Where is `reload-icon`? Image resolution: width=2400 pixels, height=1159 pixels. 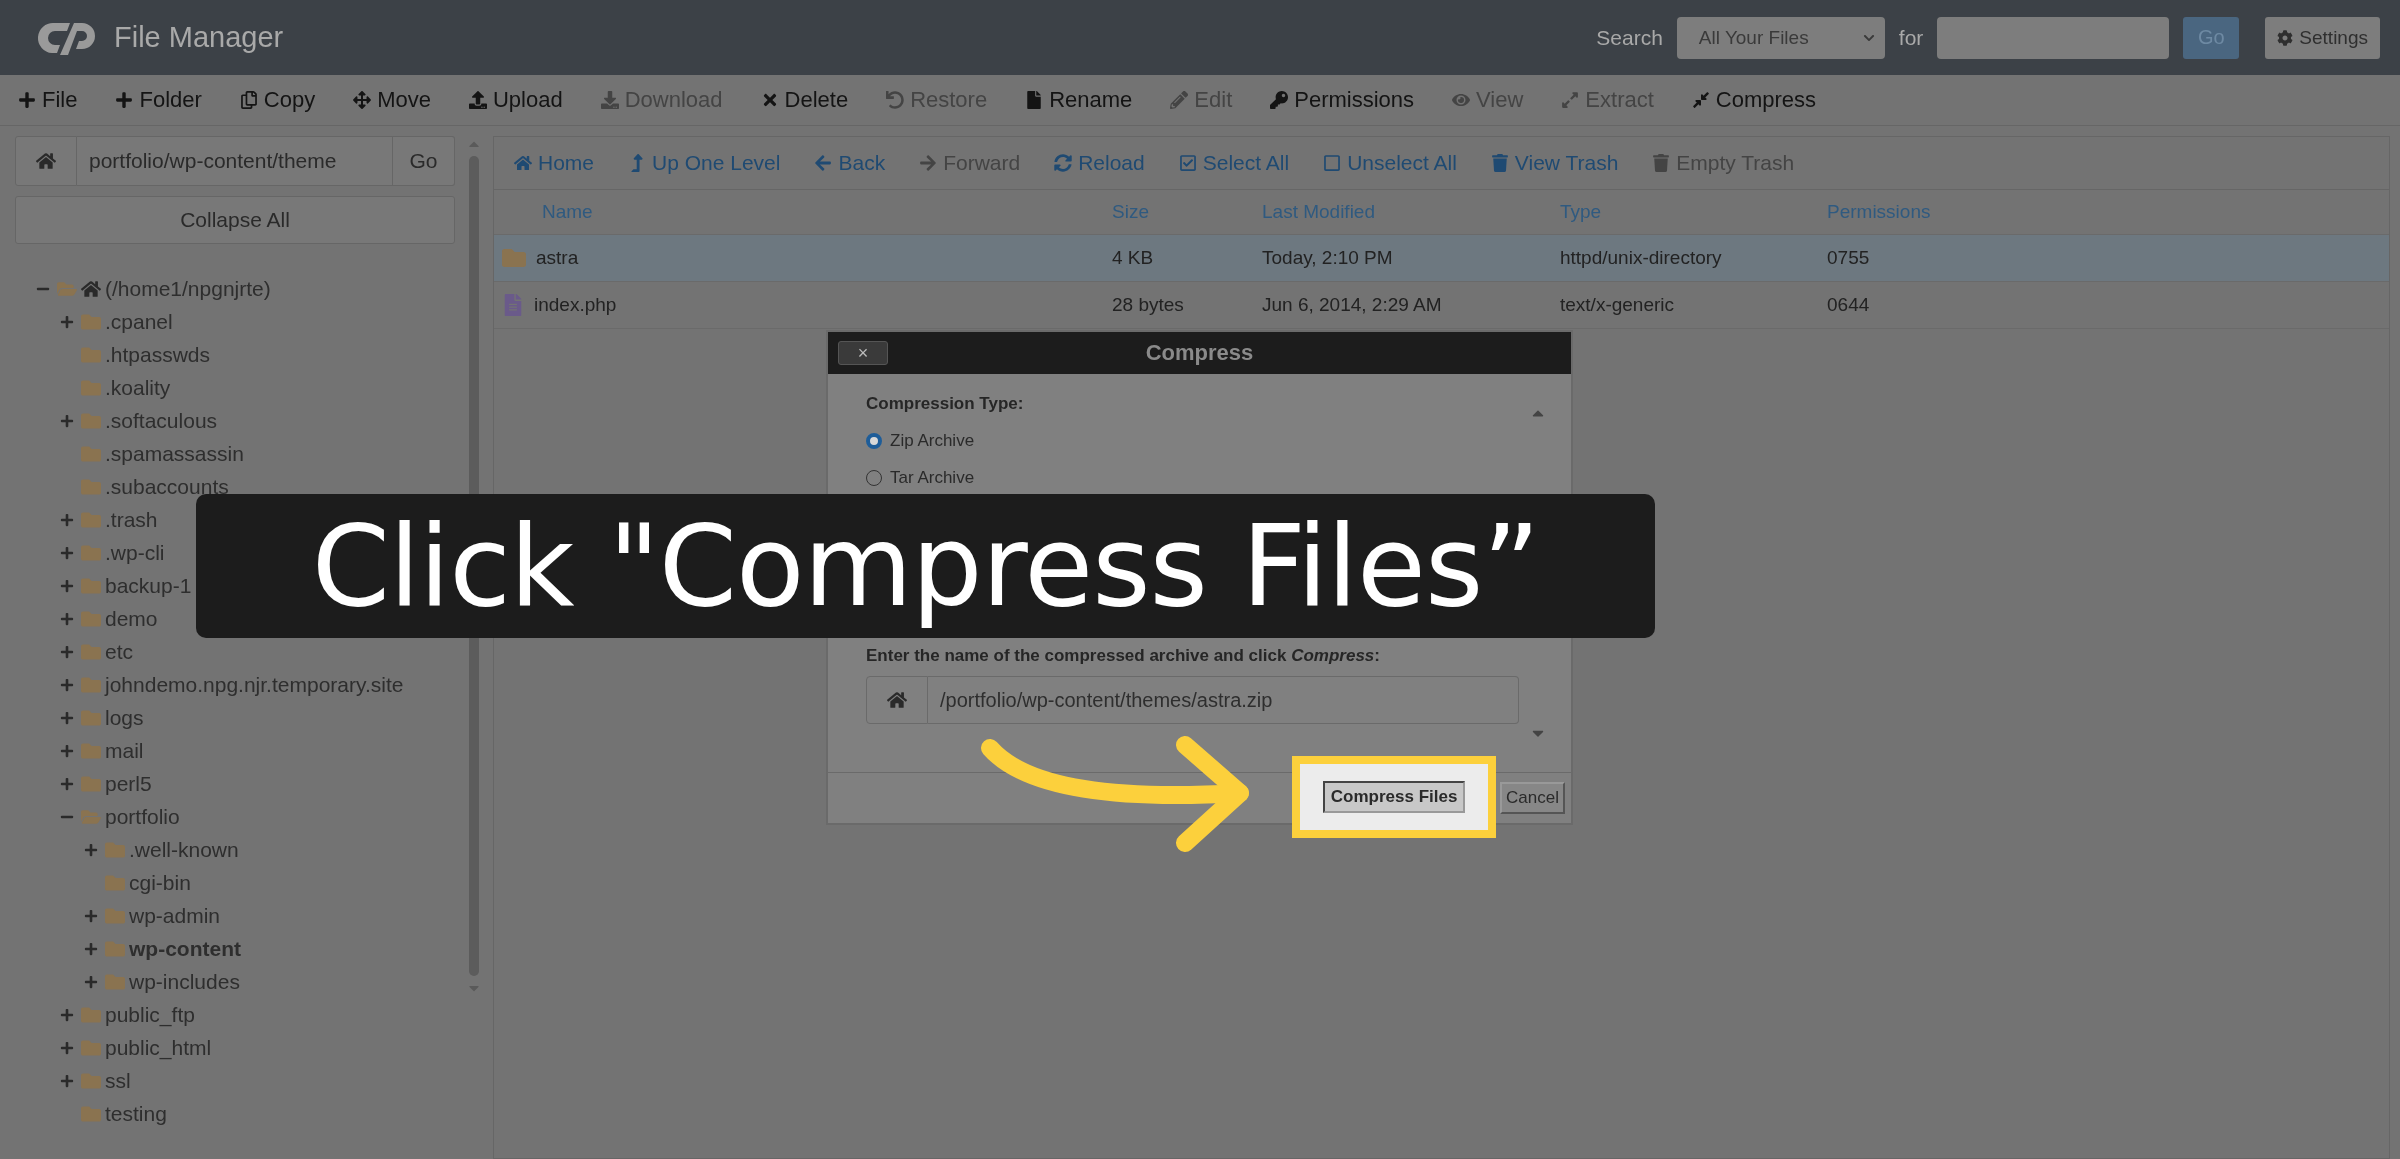 reload-icon is located at coordinates (1063, 163).